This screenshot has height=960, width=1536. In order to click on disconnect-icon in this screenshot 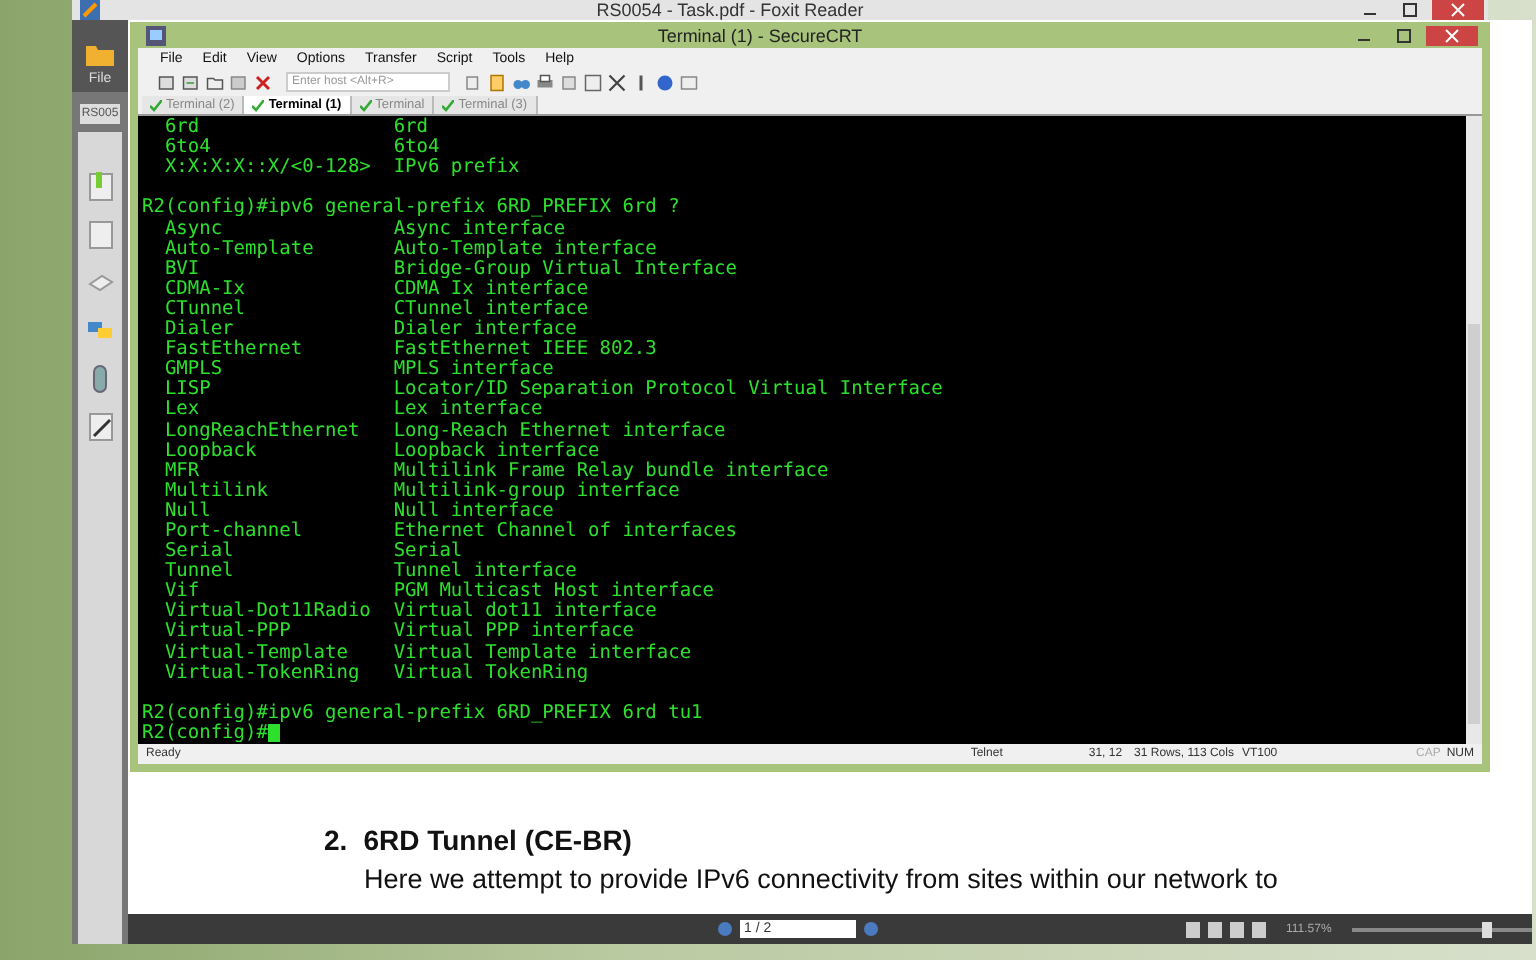, I will do `click(263, 82)`.